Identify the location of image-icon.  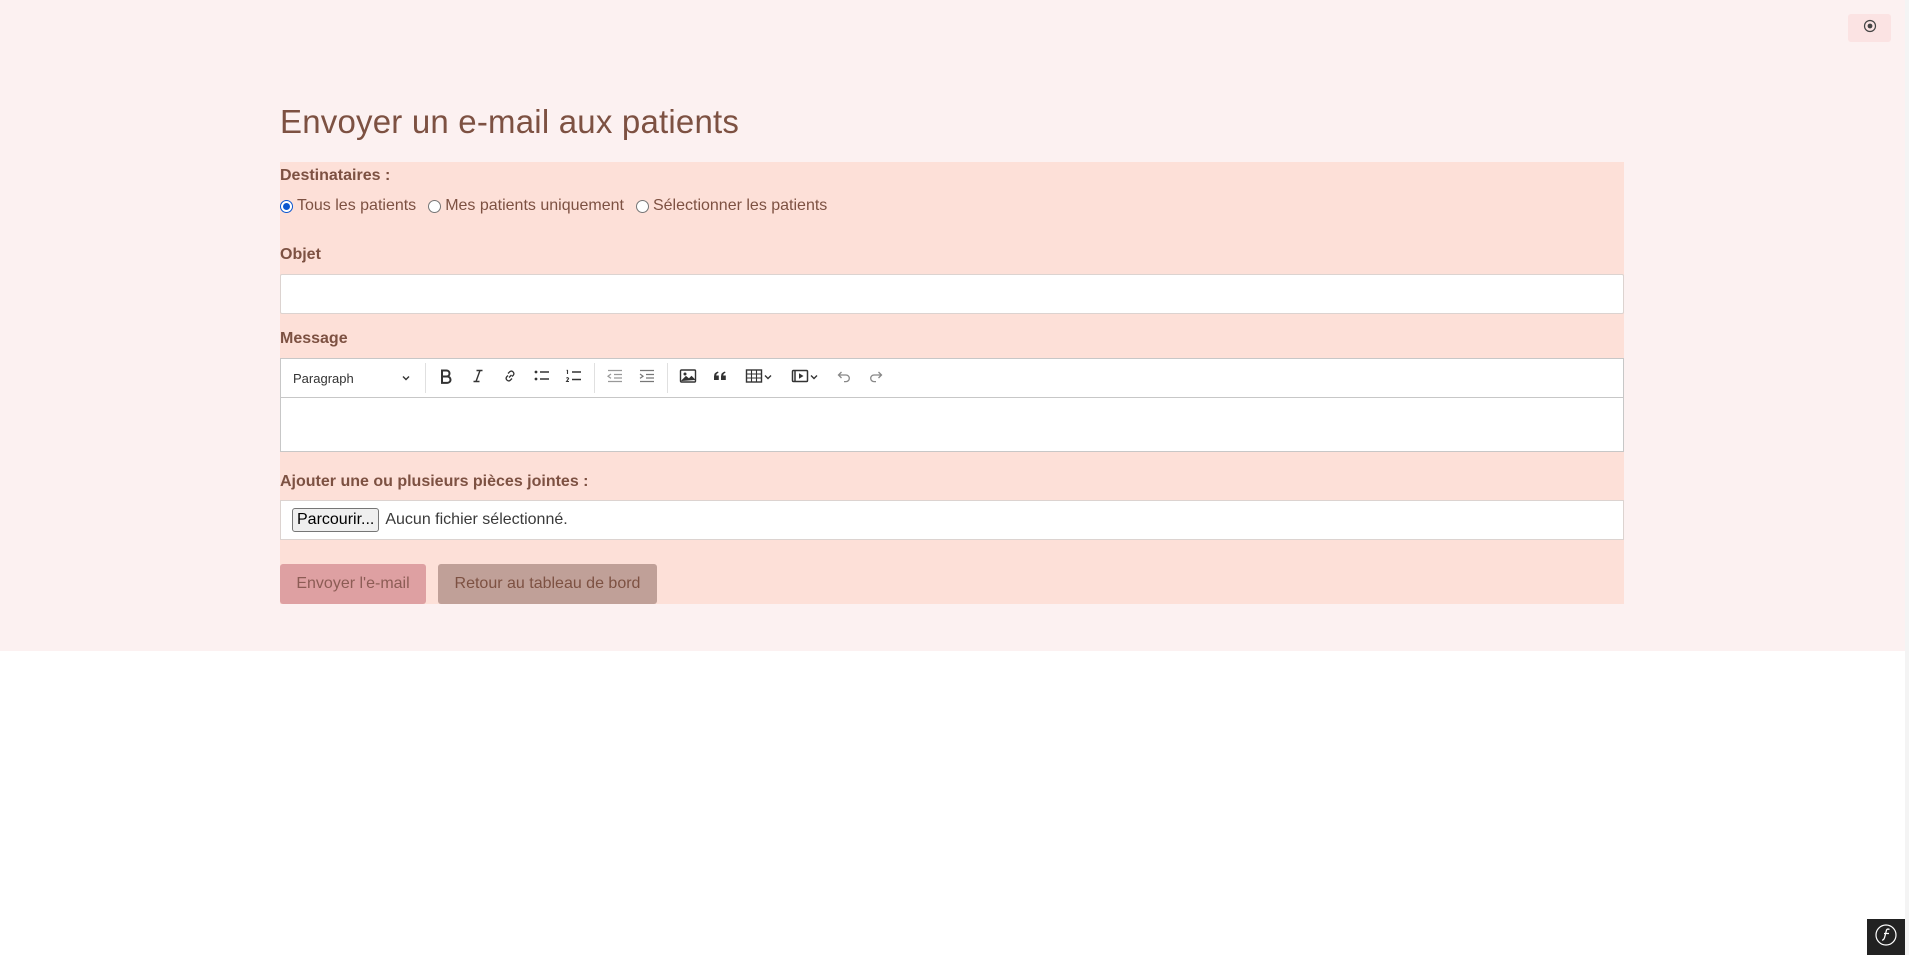
(688, 378).